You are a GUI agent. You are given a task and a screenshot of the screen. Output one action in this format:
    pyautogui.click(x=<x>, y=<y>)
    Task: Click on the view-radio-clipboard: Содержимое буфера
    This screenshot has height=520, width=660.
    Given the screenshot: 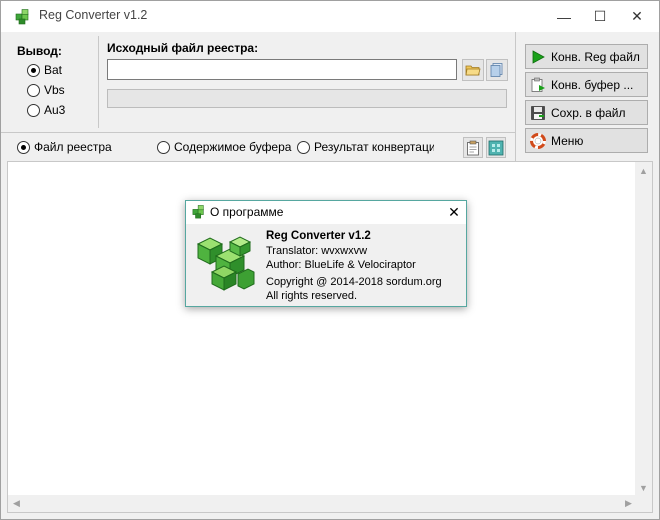 What is the action you would take?
    pyautogui.click(x=224, y=147)
    